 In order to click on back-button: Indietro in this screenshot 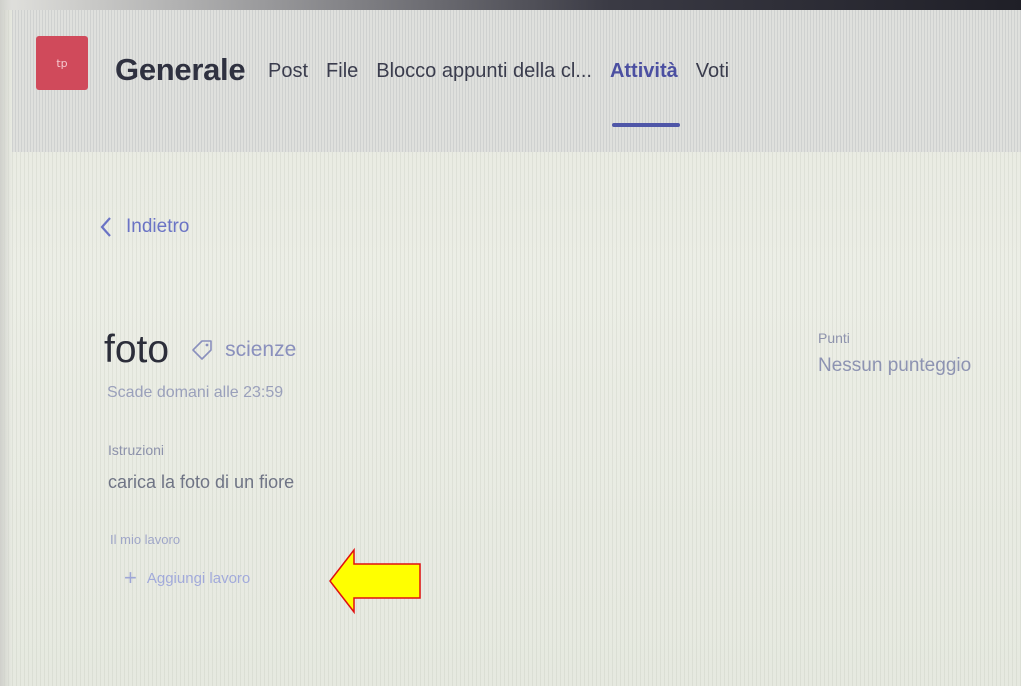, I will do `click(144, 227)`.